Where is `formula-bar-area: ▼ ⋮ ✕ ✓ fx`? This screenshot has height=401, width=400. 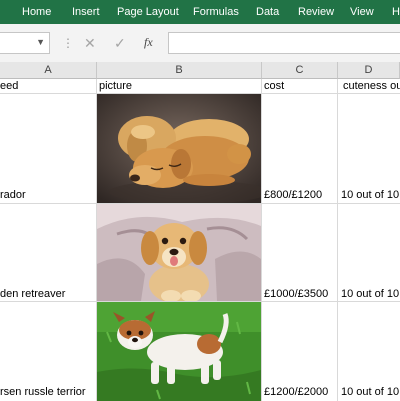 formula-bar-area: ▼ ⋮ ✕ ✓ fx is located at coordinates (200, 43).